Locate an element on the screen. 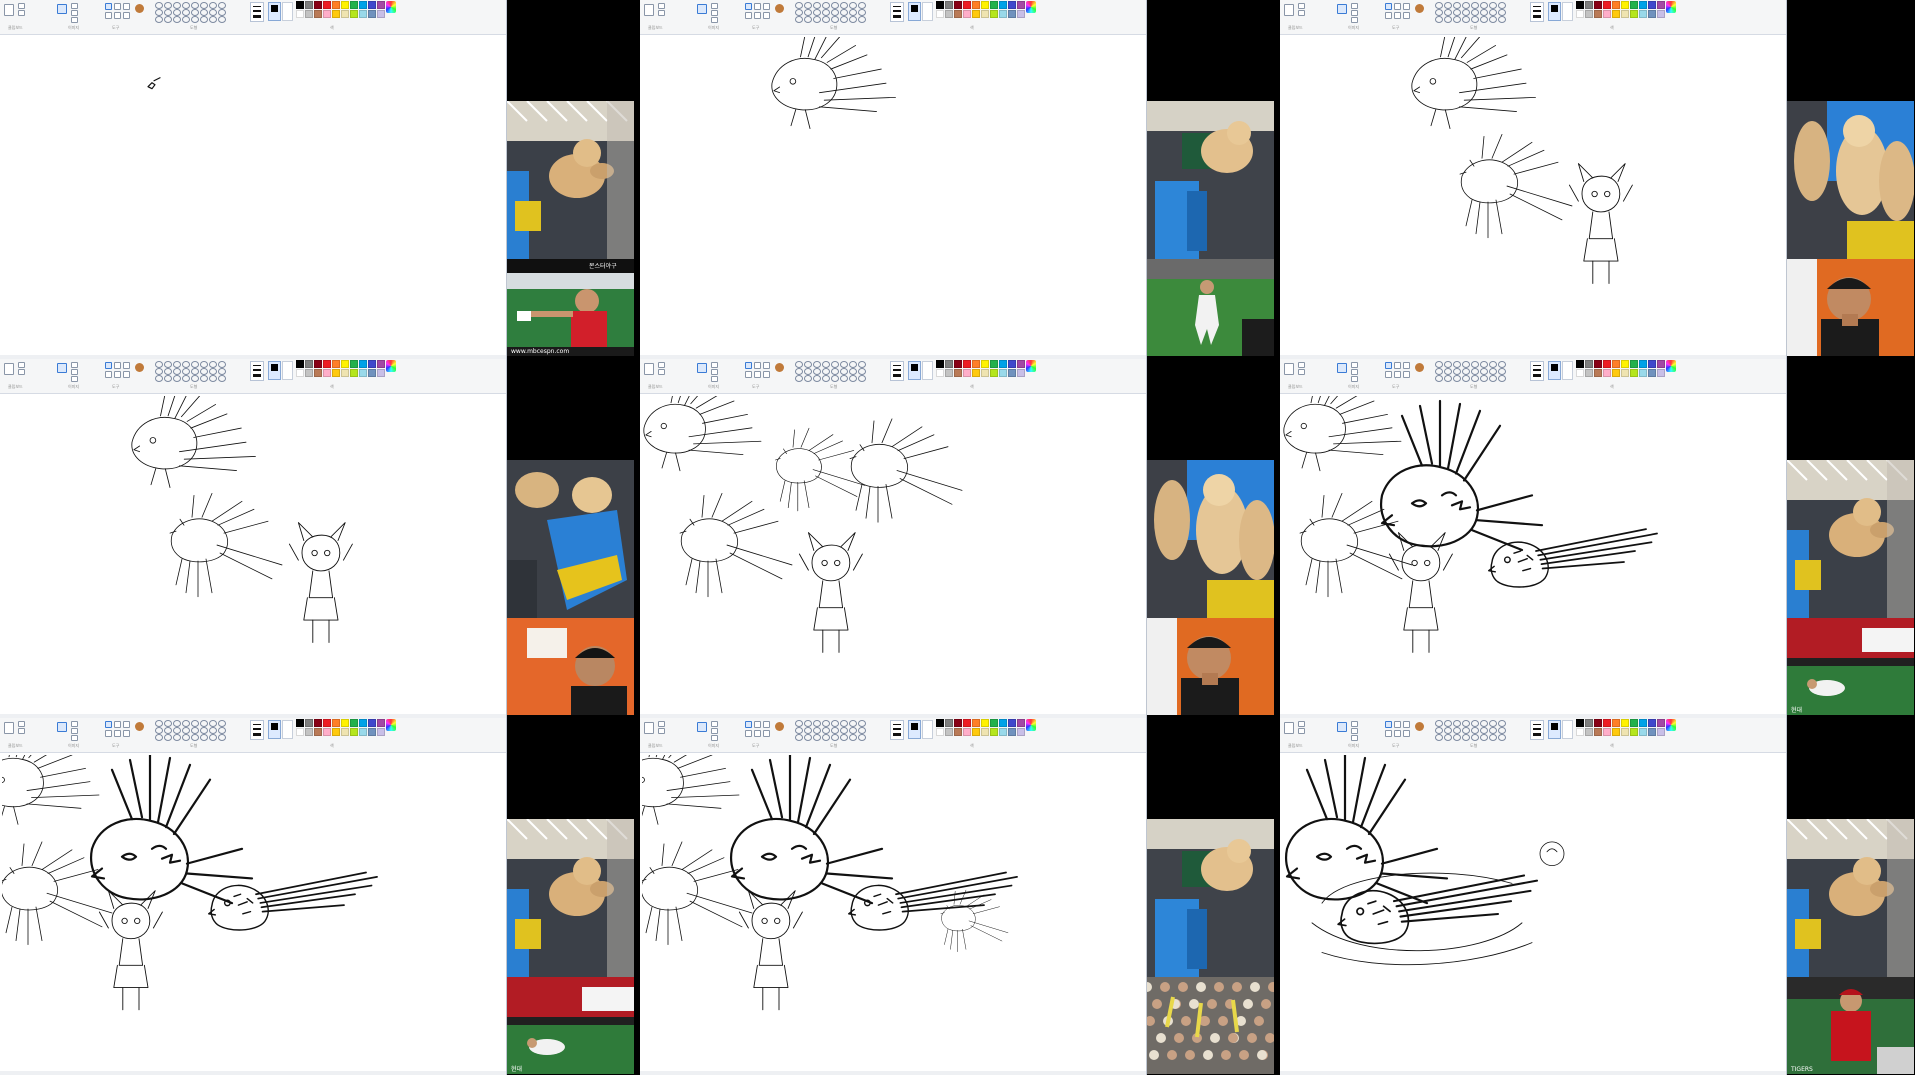 Image resolution: width=1915 pixels, height=1075 pixels. color2-button is located at coordinates (287, 729).